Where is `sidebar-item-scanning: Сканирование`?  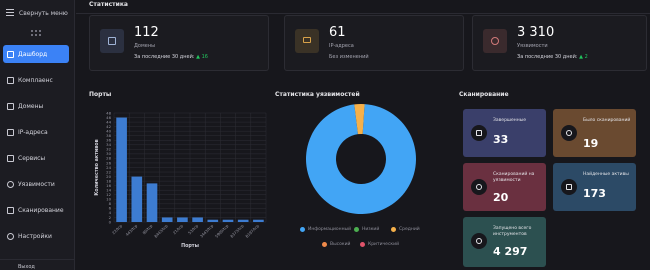
sidebar-item-scanning: Сканирование is located at coordinates (36, 210).